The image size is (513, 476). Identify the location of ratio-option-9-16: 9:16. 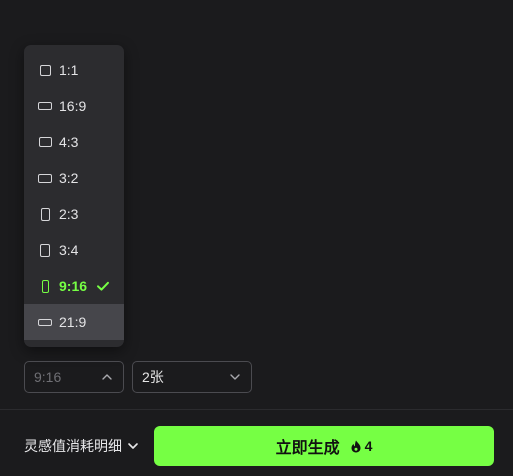
(74, 286).